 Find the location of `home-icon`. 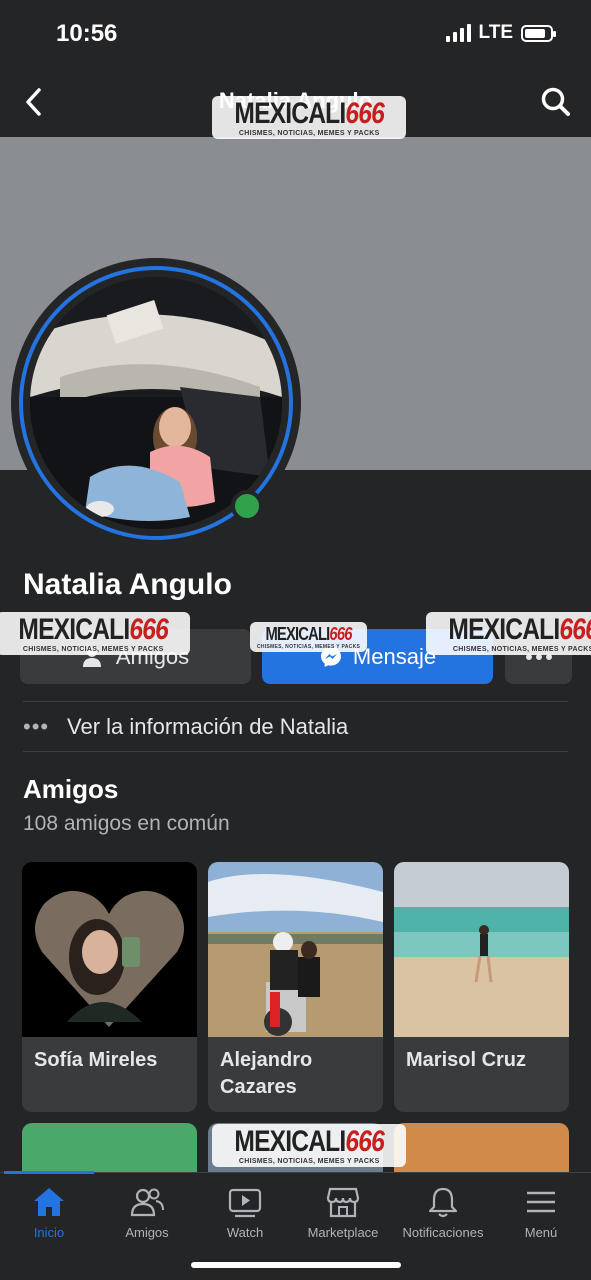

home-icon is located at coordinates (49, 1202).